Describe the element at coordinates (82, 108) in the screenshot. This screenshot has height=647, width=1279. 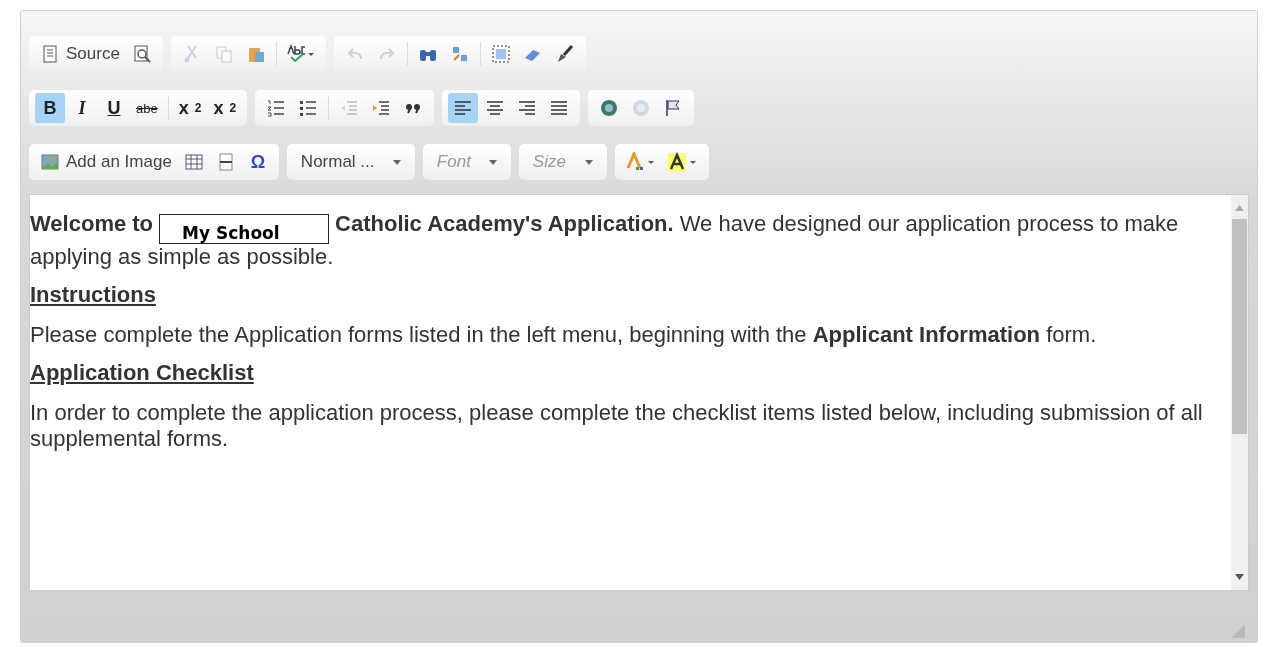
I see `format-button: I` at that location.